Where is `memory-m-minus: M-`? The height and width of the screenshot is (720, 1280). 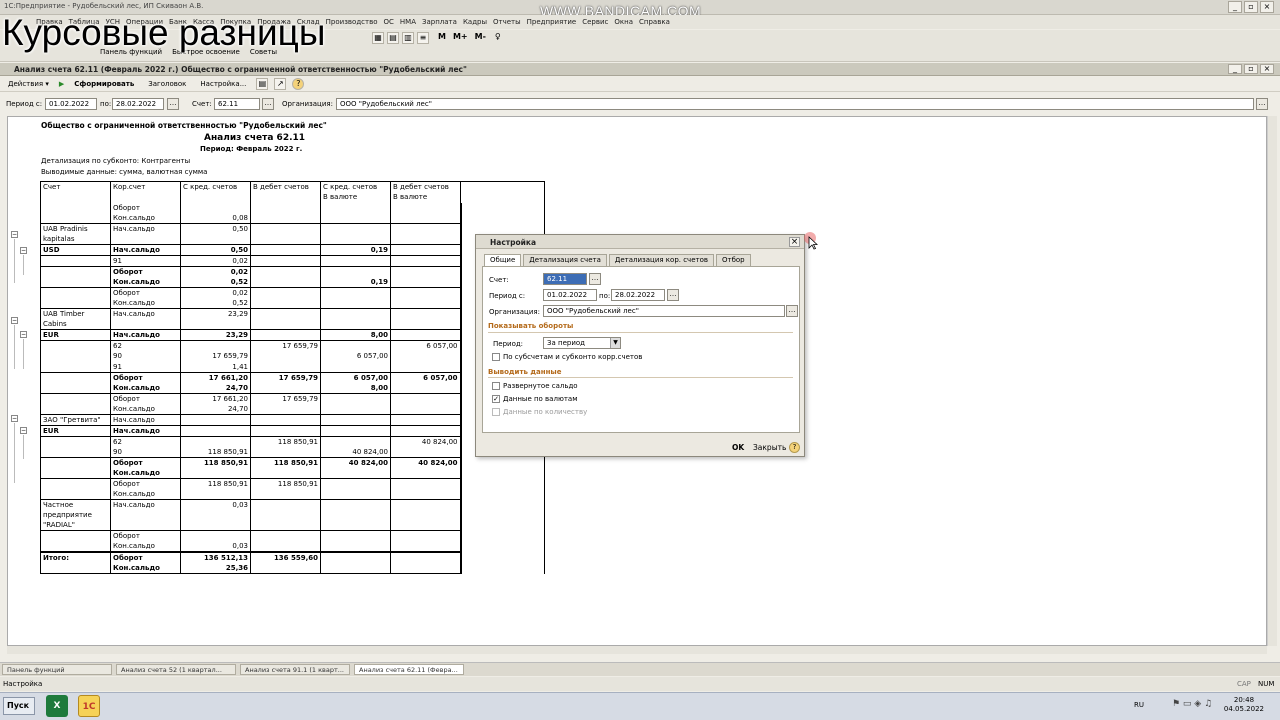 memory-m-minus: M- is located at coordinates (480, 38).